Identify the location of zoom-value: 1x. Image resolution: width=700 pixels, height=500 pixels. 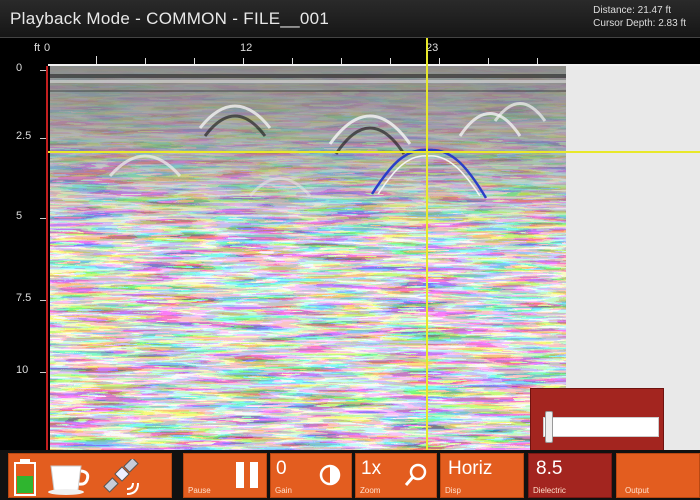
(371, 468).